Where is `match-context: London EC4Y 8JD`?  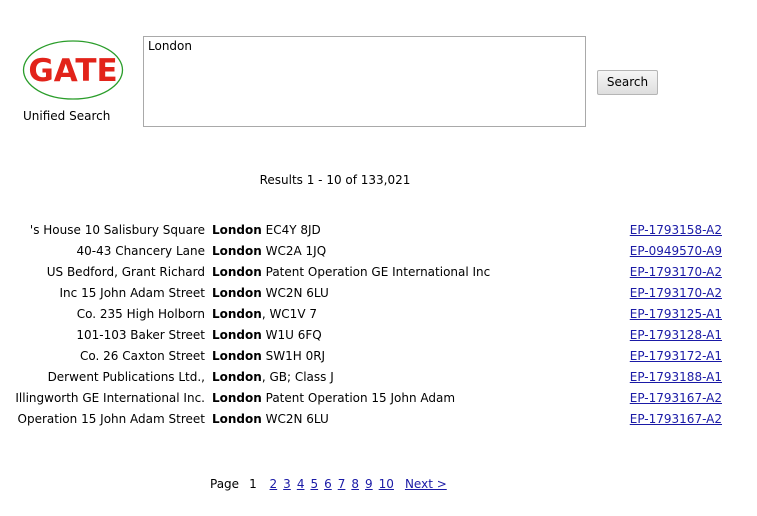
match-context: London EC4Y 8JD is located at coordinates (266, 230).